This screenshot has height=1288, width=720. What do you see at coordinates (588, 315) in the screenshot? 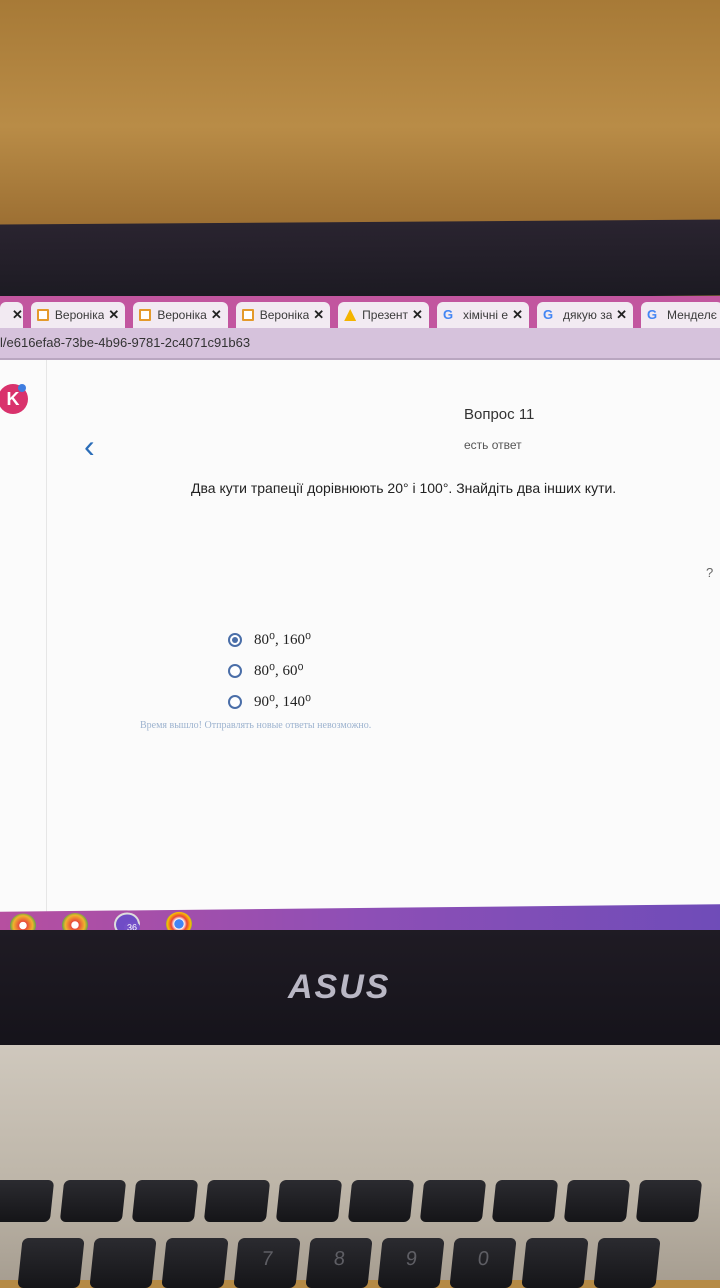
I see `tab-label: дякую за` at bounding box center [588, 315].